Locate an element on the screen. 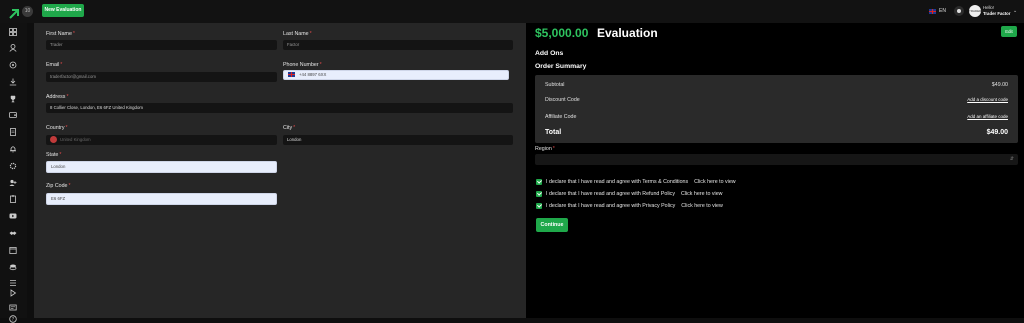  refund-view-link: Click here to view is located at coordinates (702, 194).